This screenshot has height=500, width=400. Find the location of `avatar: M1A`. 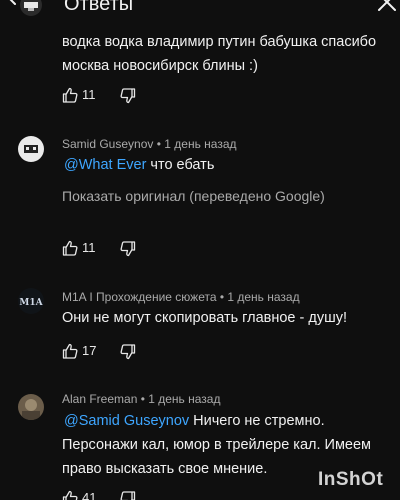

avatar: M1A is located at coordinates (31, 301).